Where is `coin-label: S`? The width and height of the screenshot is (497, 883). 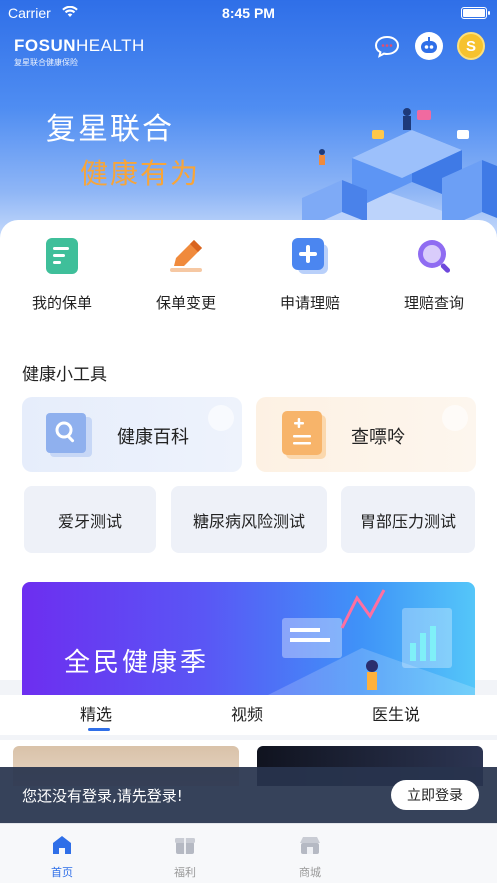 coin-label: S is located at coordinates (470, 46).